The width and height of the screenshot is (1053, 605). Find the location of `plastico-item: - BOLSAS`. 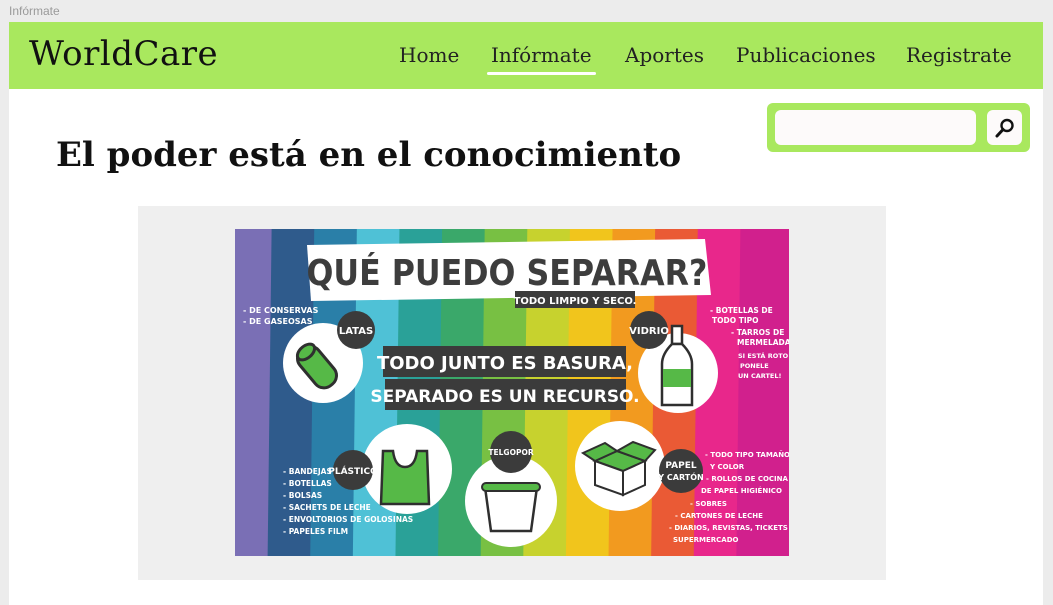

plastico-item: - BOLSAS is located at coordinates (302, 495).